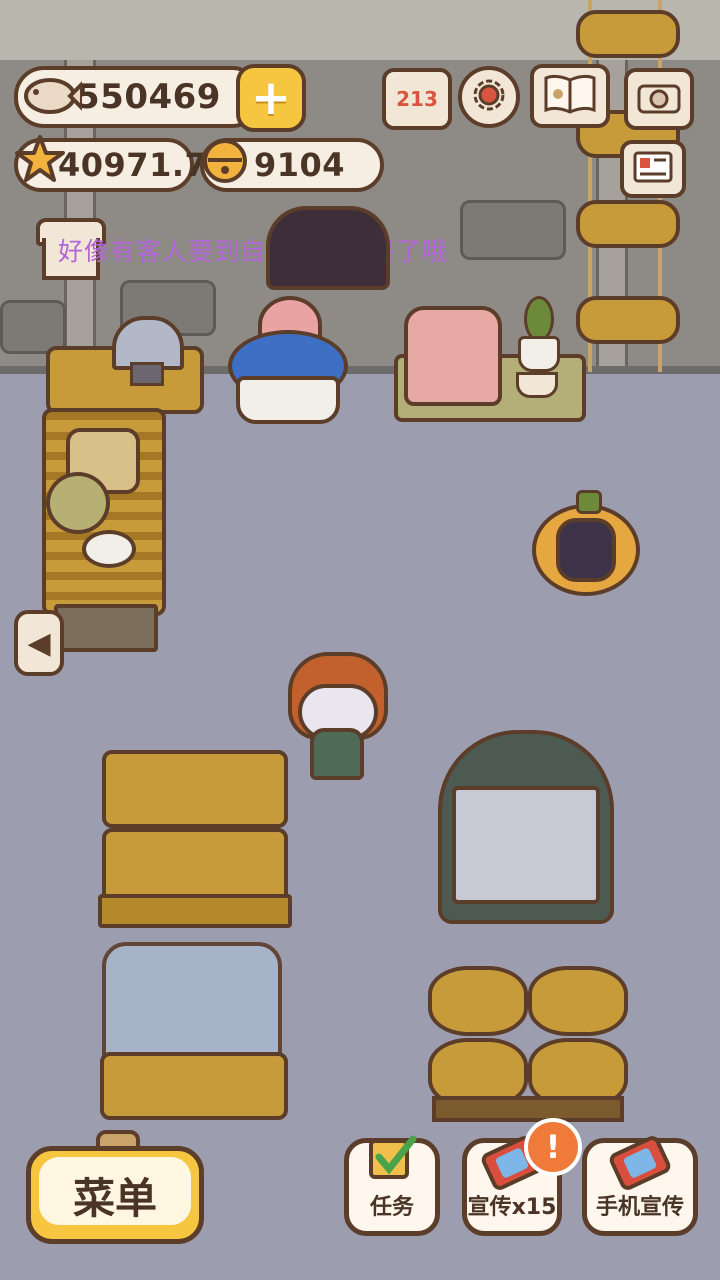 The height and width of the screenshot is (1280, 720). I want to click on sushi-plate, so click(109, 549).